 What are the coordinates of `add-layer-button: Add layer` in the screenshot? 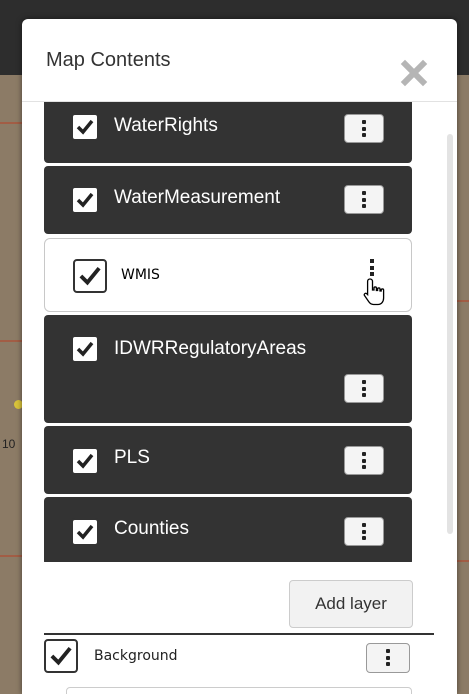 It's located at (351, 604).